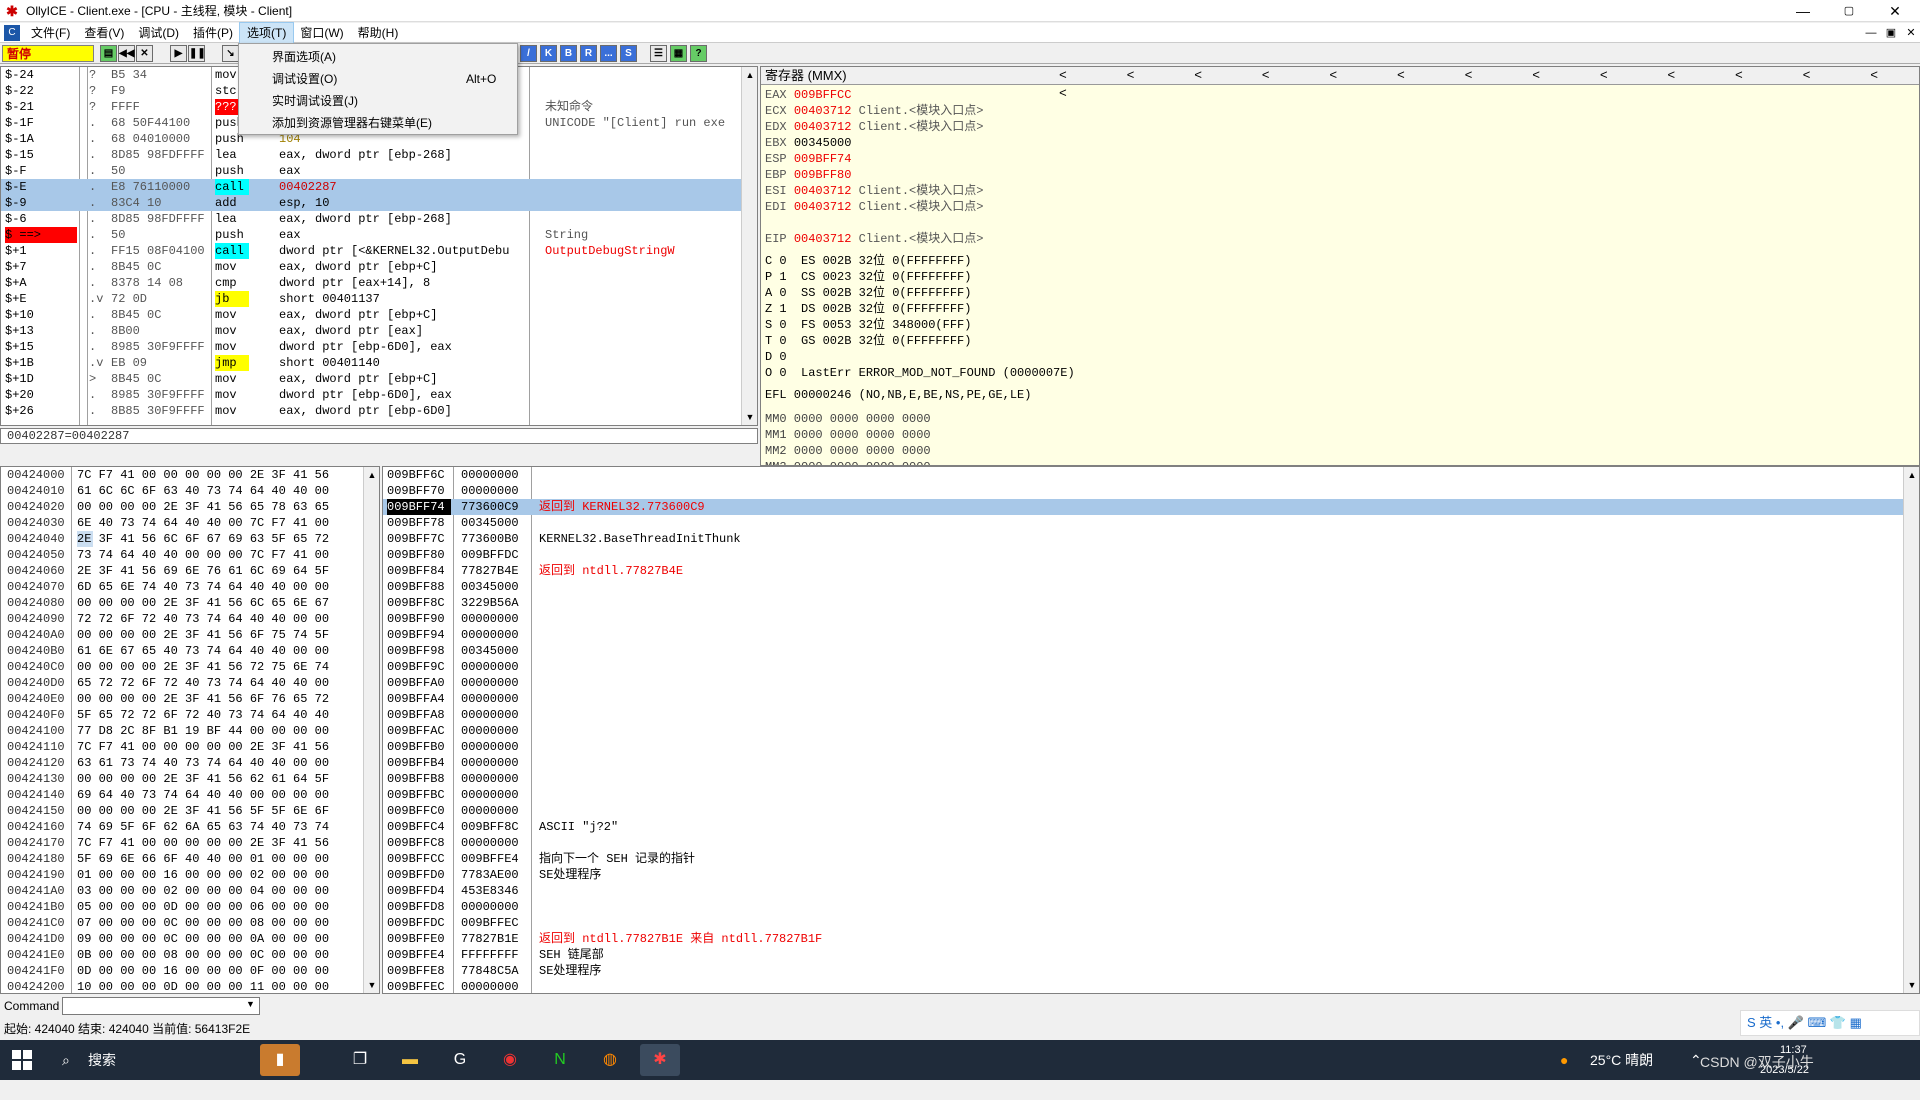  I want to click on mmx-row: MM0 0000 0000 0000 0000, so click(848, 419).